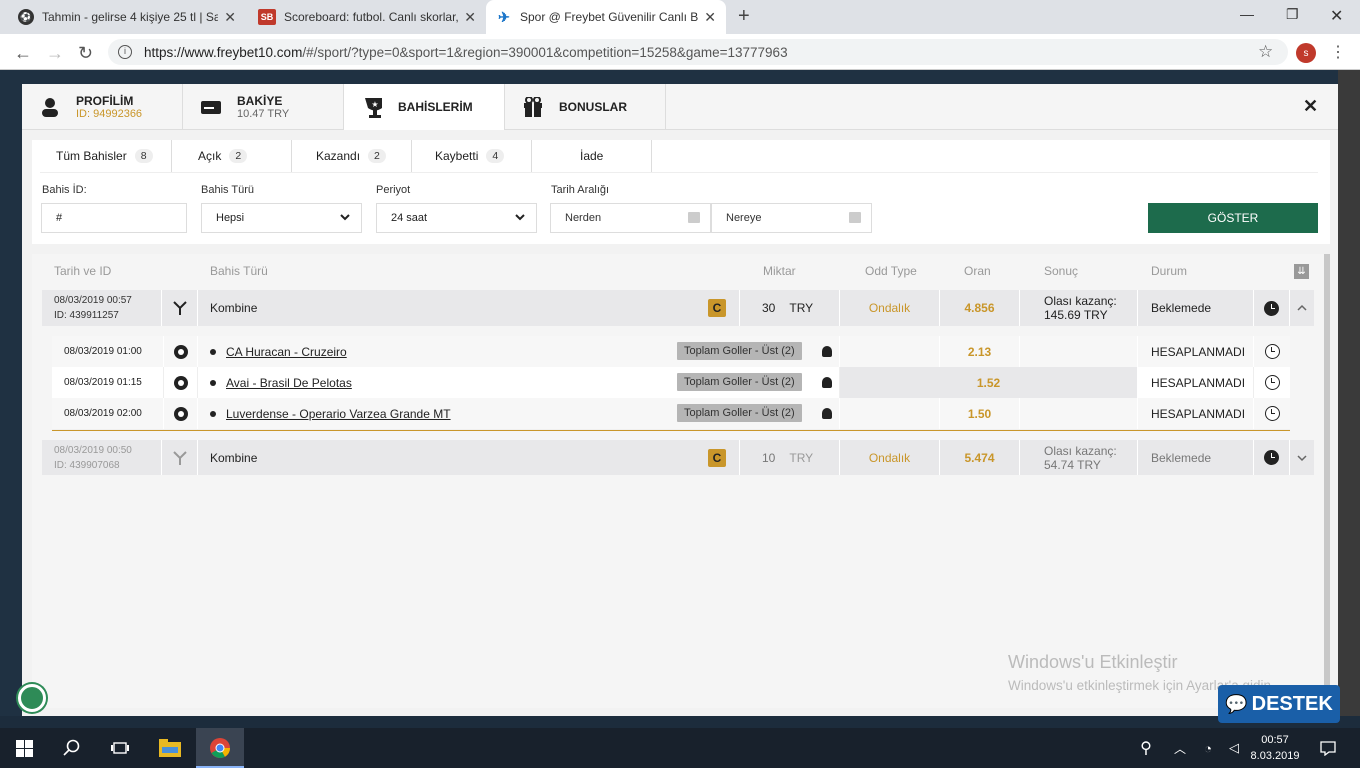  I want to click on subtab-open: Açık 2, so click(232, 156).